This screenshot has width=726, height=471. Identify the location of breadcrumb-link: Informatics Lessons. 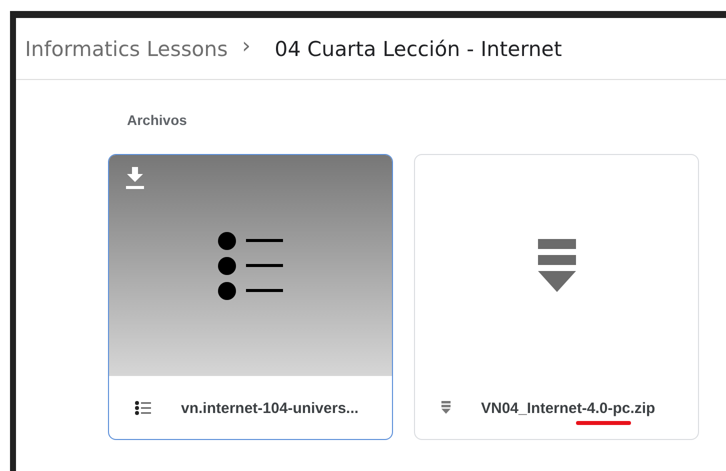
(126, 48).